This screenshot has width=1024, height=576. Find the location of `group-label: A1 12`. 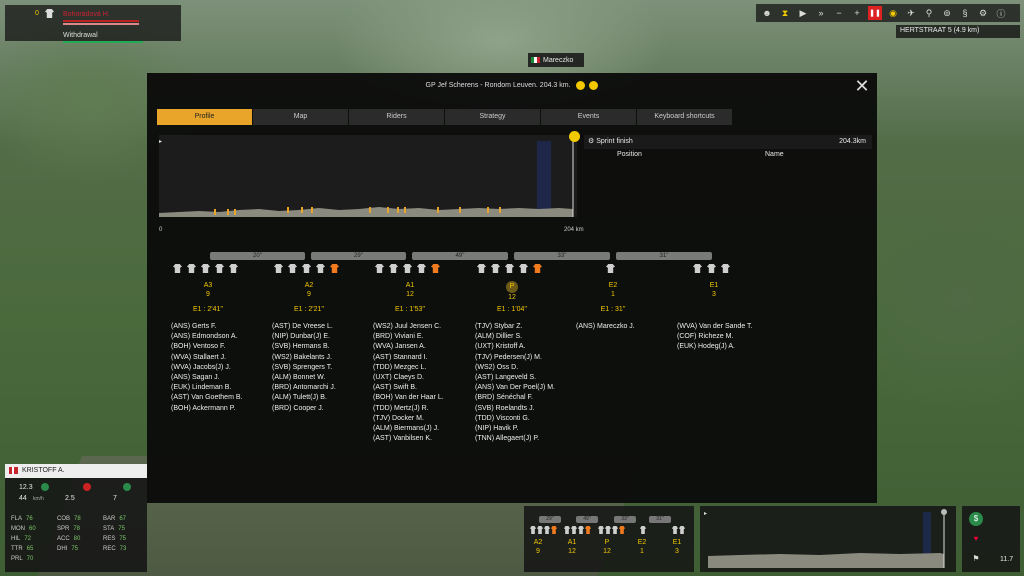

group-label: A1 12 is located at coordinates (410, 290).